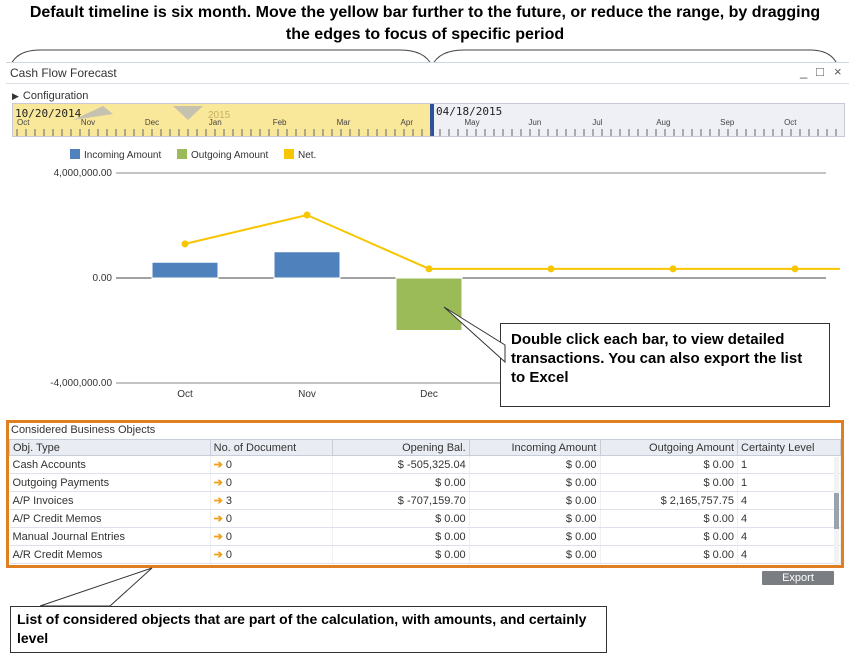 The image size is (849, 653). Describe the element at coordinates (798, 578) in the screenshot. I see `export-button: Export` at that location.